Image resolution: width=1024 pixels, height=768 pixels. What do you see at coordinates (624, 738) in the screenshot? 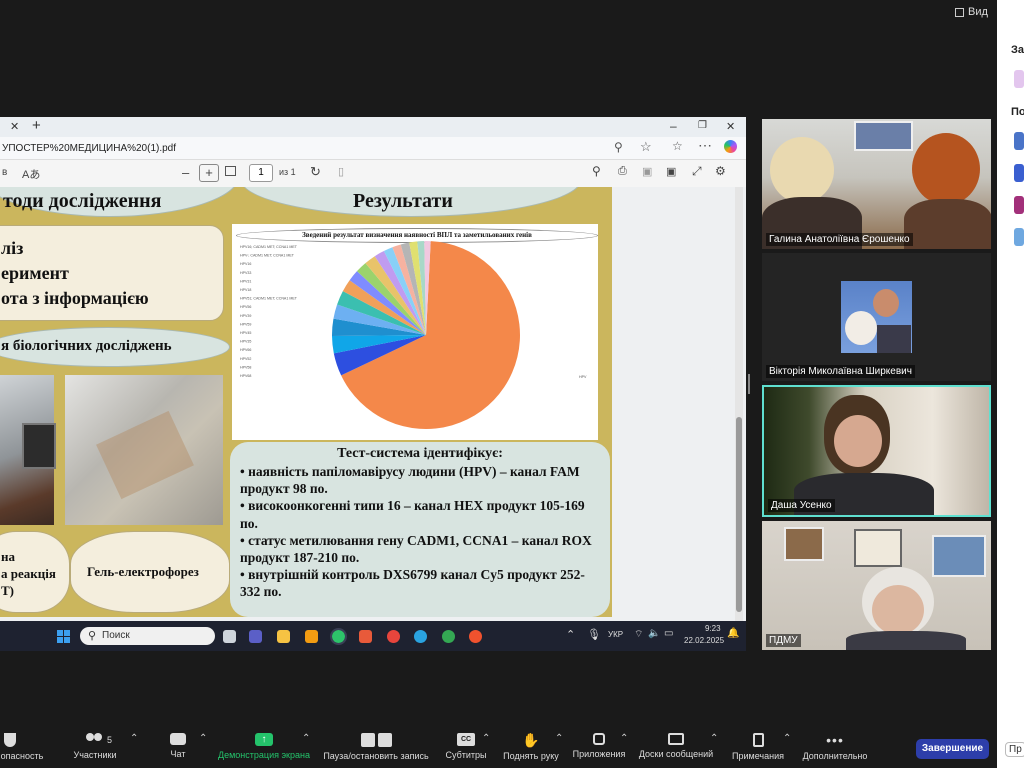
I see `apps-chevron-icon: ⌃` at bounding box center [624, 738].